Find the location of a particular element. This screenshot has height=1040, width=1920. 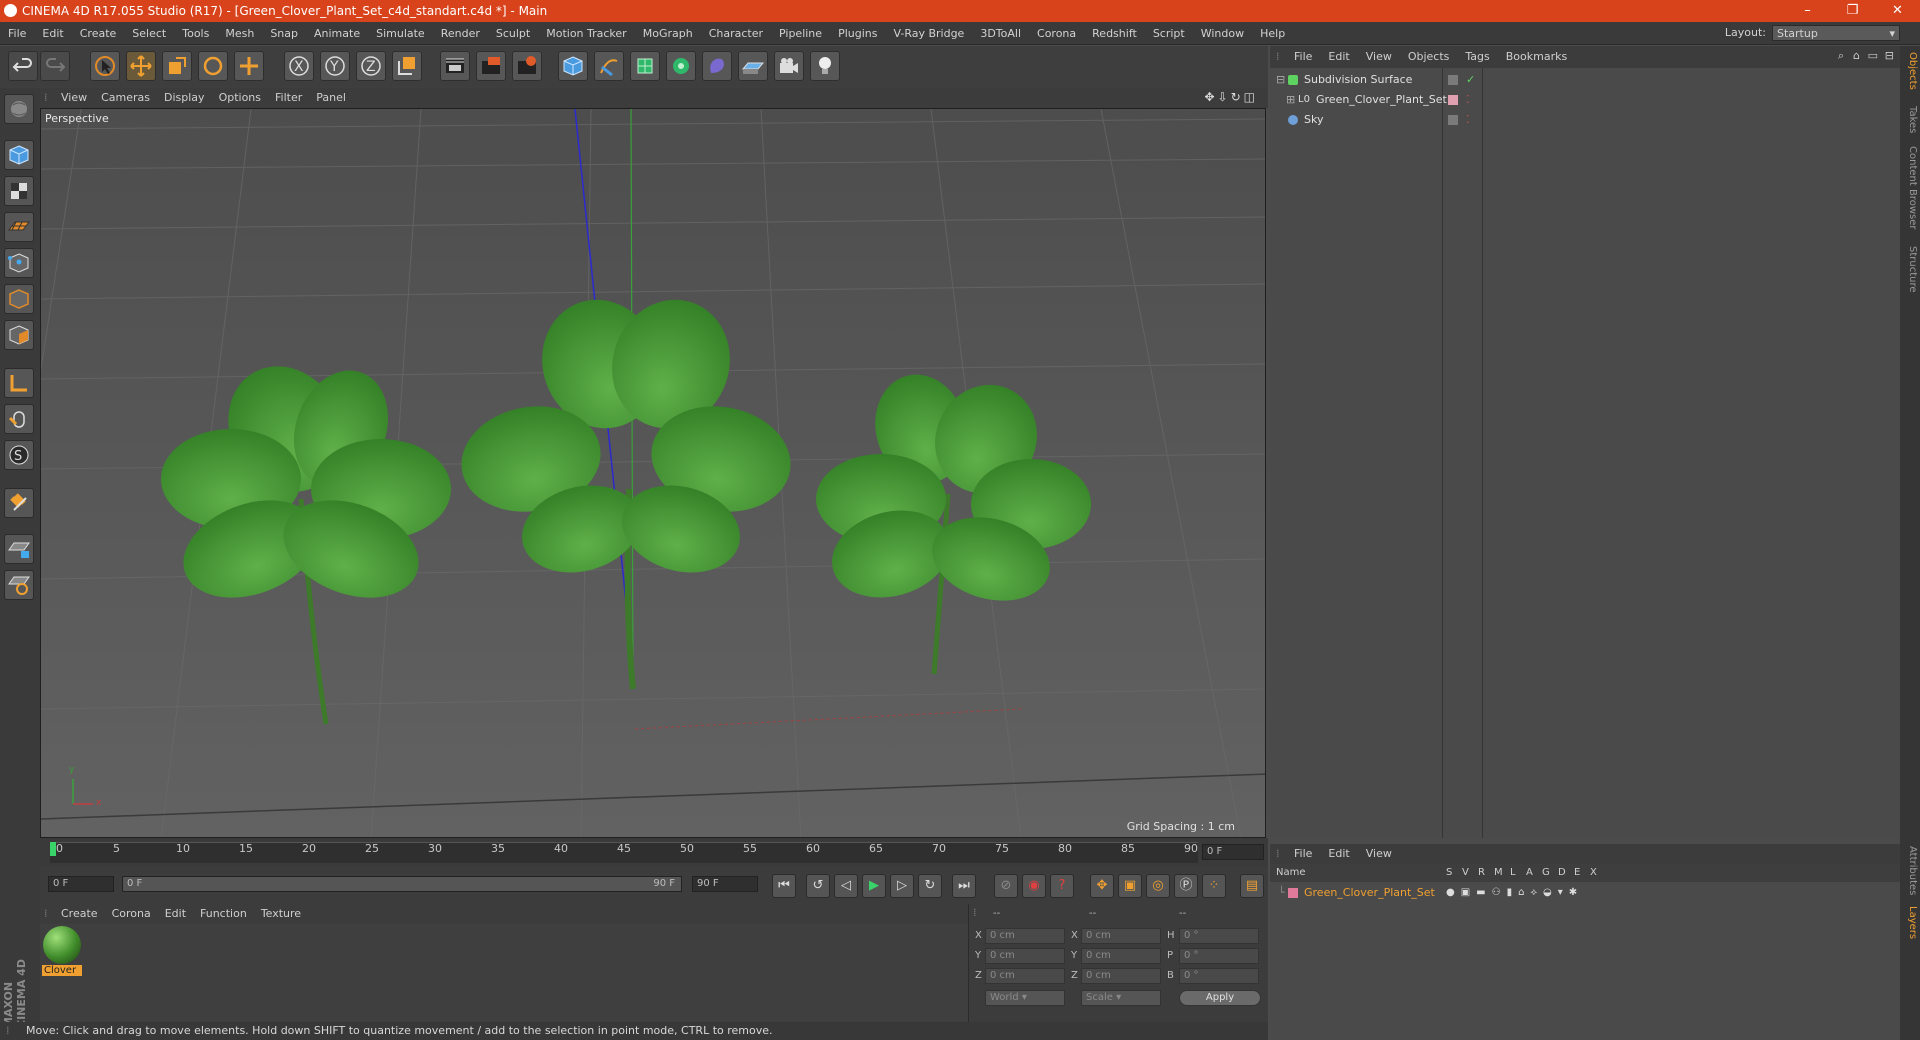

viewport-navigation-icons: ✥⇩↻◫ is located at coordinates (1231, 97).